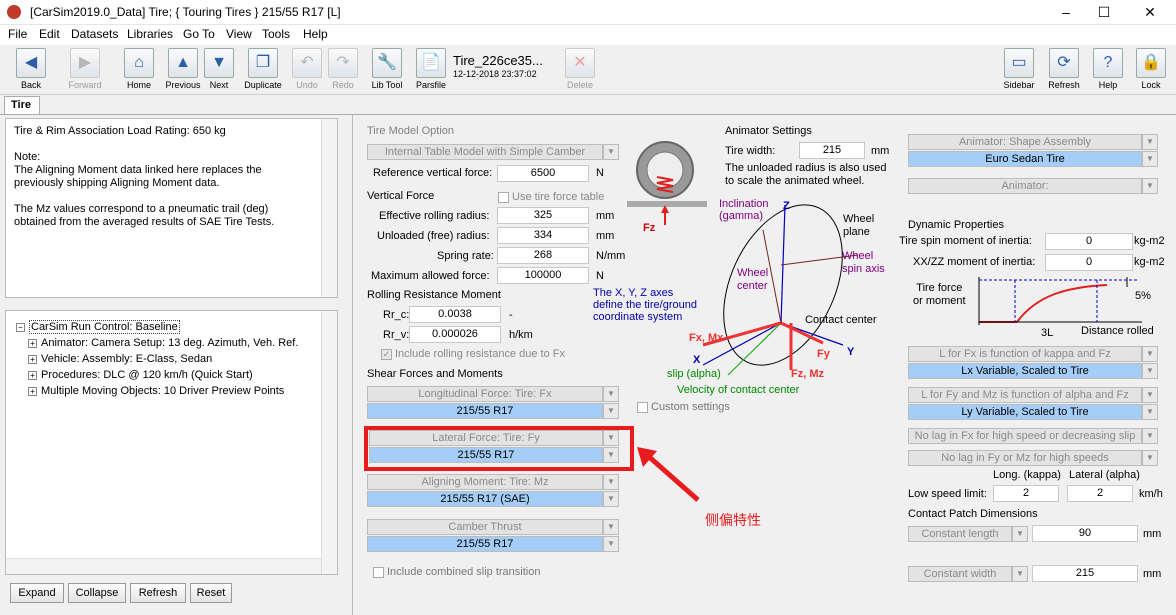 This screenshot has width=1176, height=615. Describe the element at coordinates (1151, 70) in the screenshot. I see `lock-button: 🔒 Lock` at that location.